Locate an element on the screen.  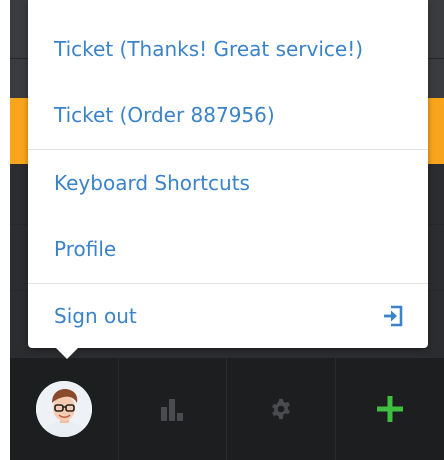
add-button is located at coordinates (390, 409).